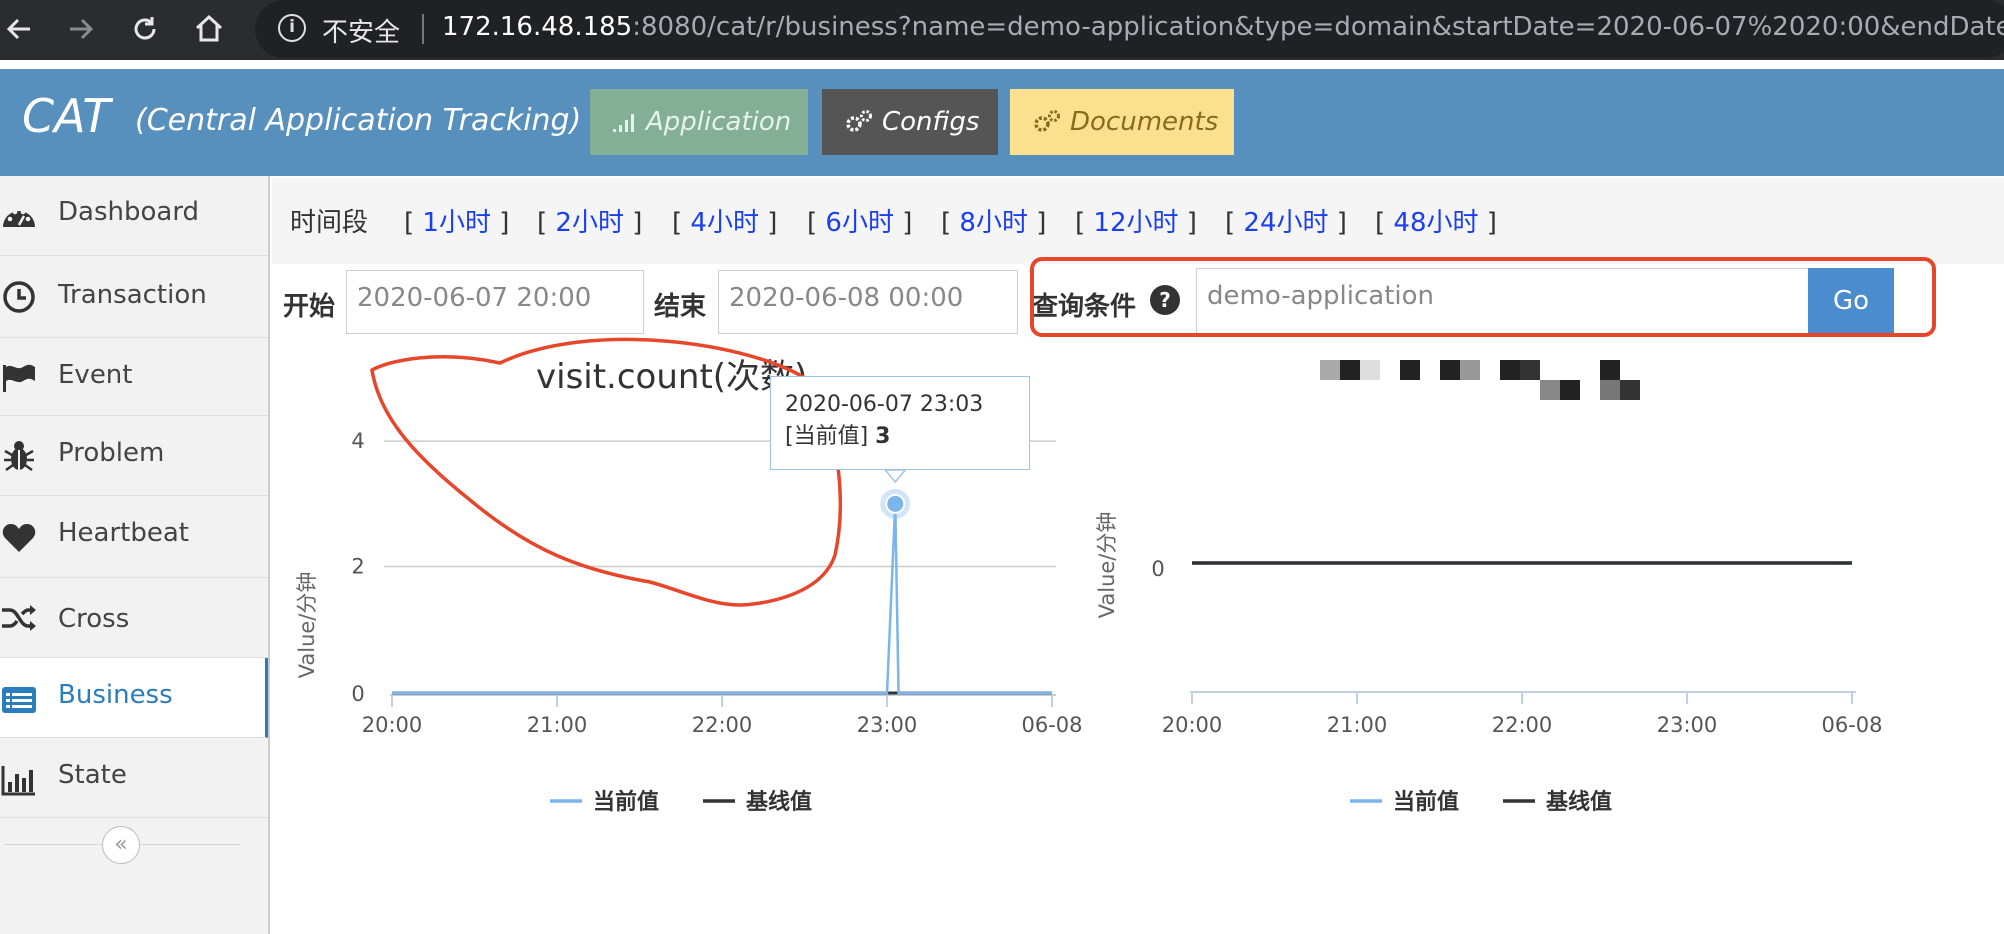  I want to click on y-tick-label: 4, so click(357, 441).